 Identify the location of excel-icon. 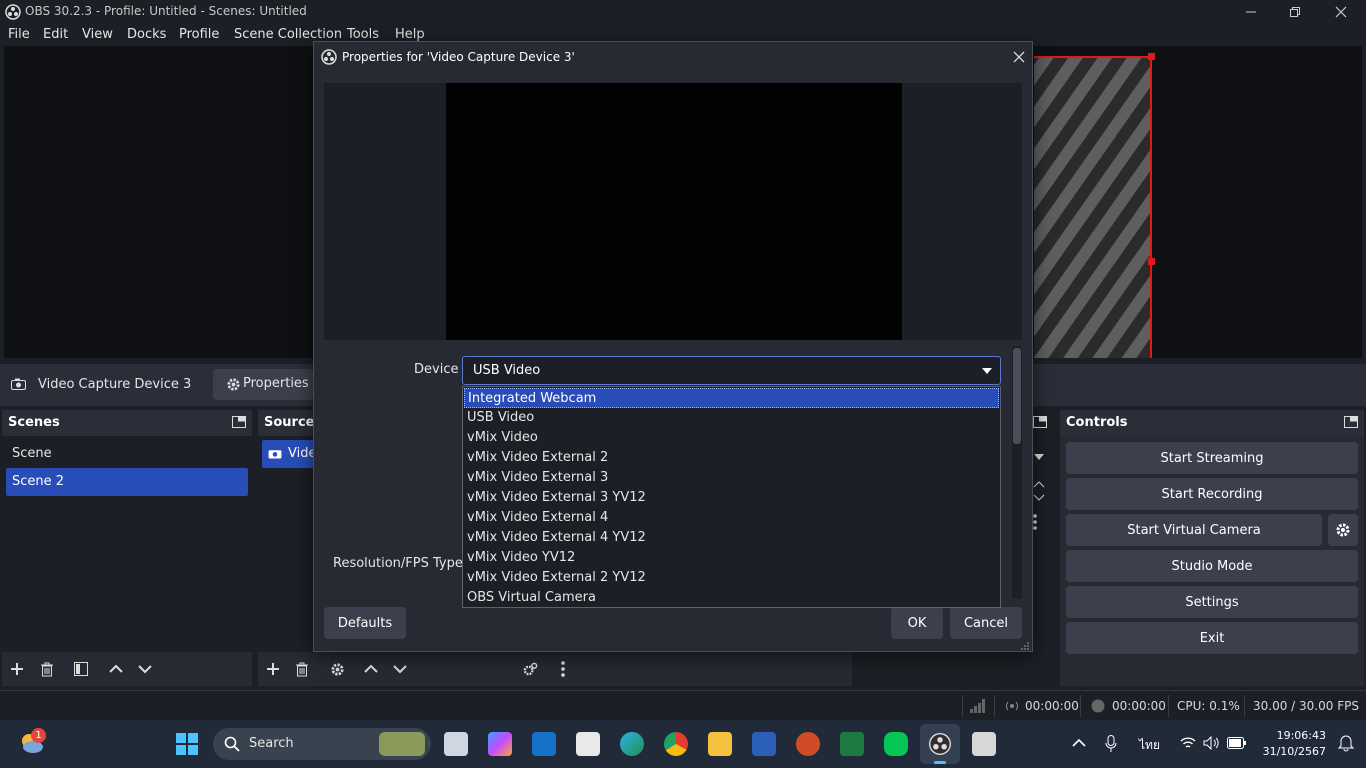
(852, 744).